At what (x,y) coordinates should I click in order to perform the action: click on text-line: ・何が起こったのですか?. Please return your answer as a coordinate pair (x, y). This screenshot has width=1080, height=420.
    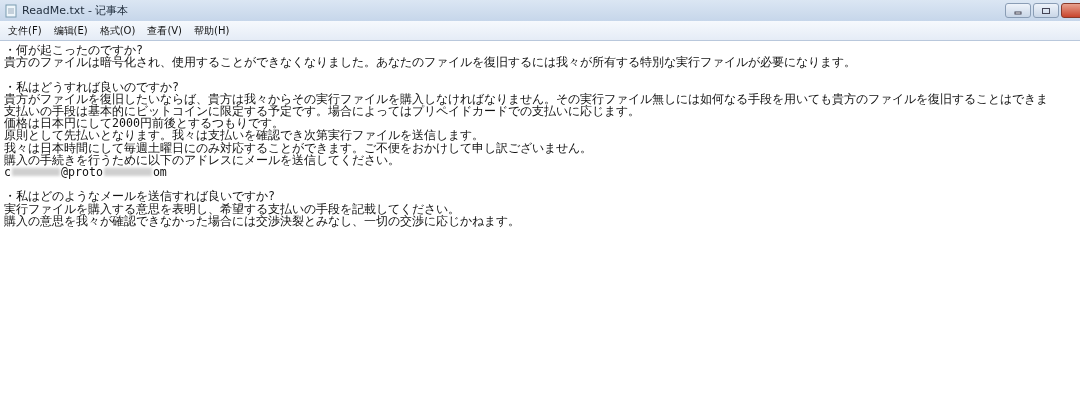
    Looking at the image, I should click on (73, 50).